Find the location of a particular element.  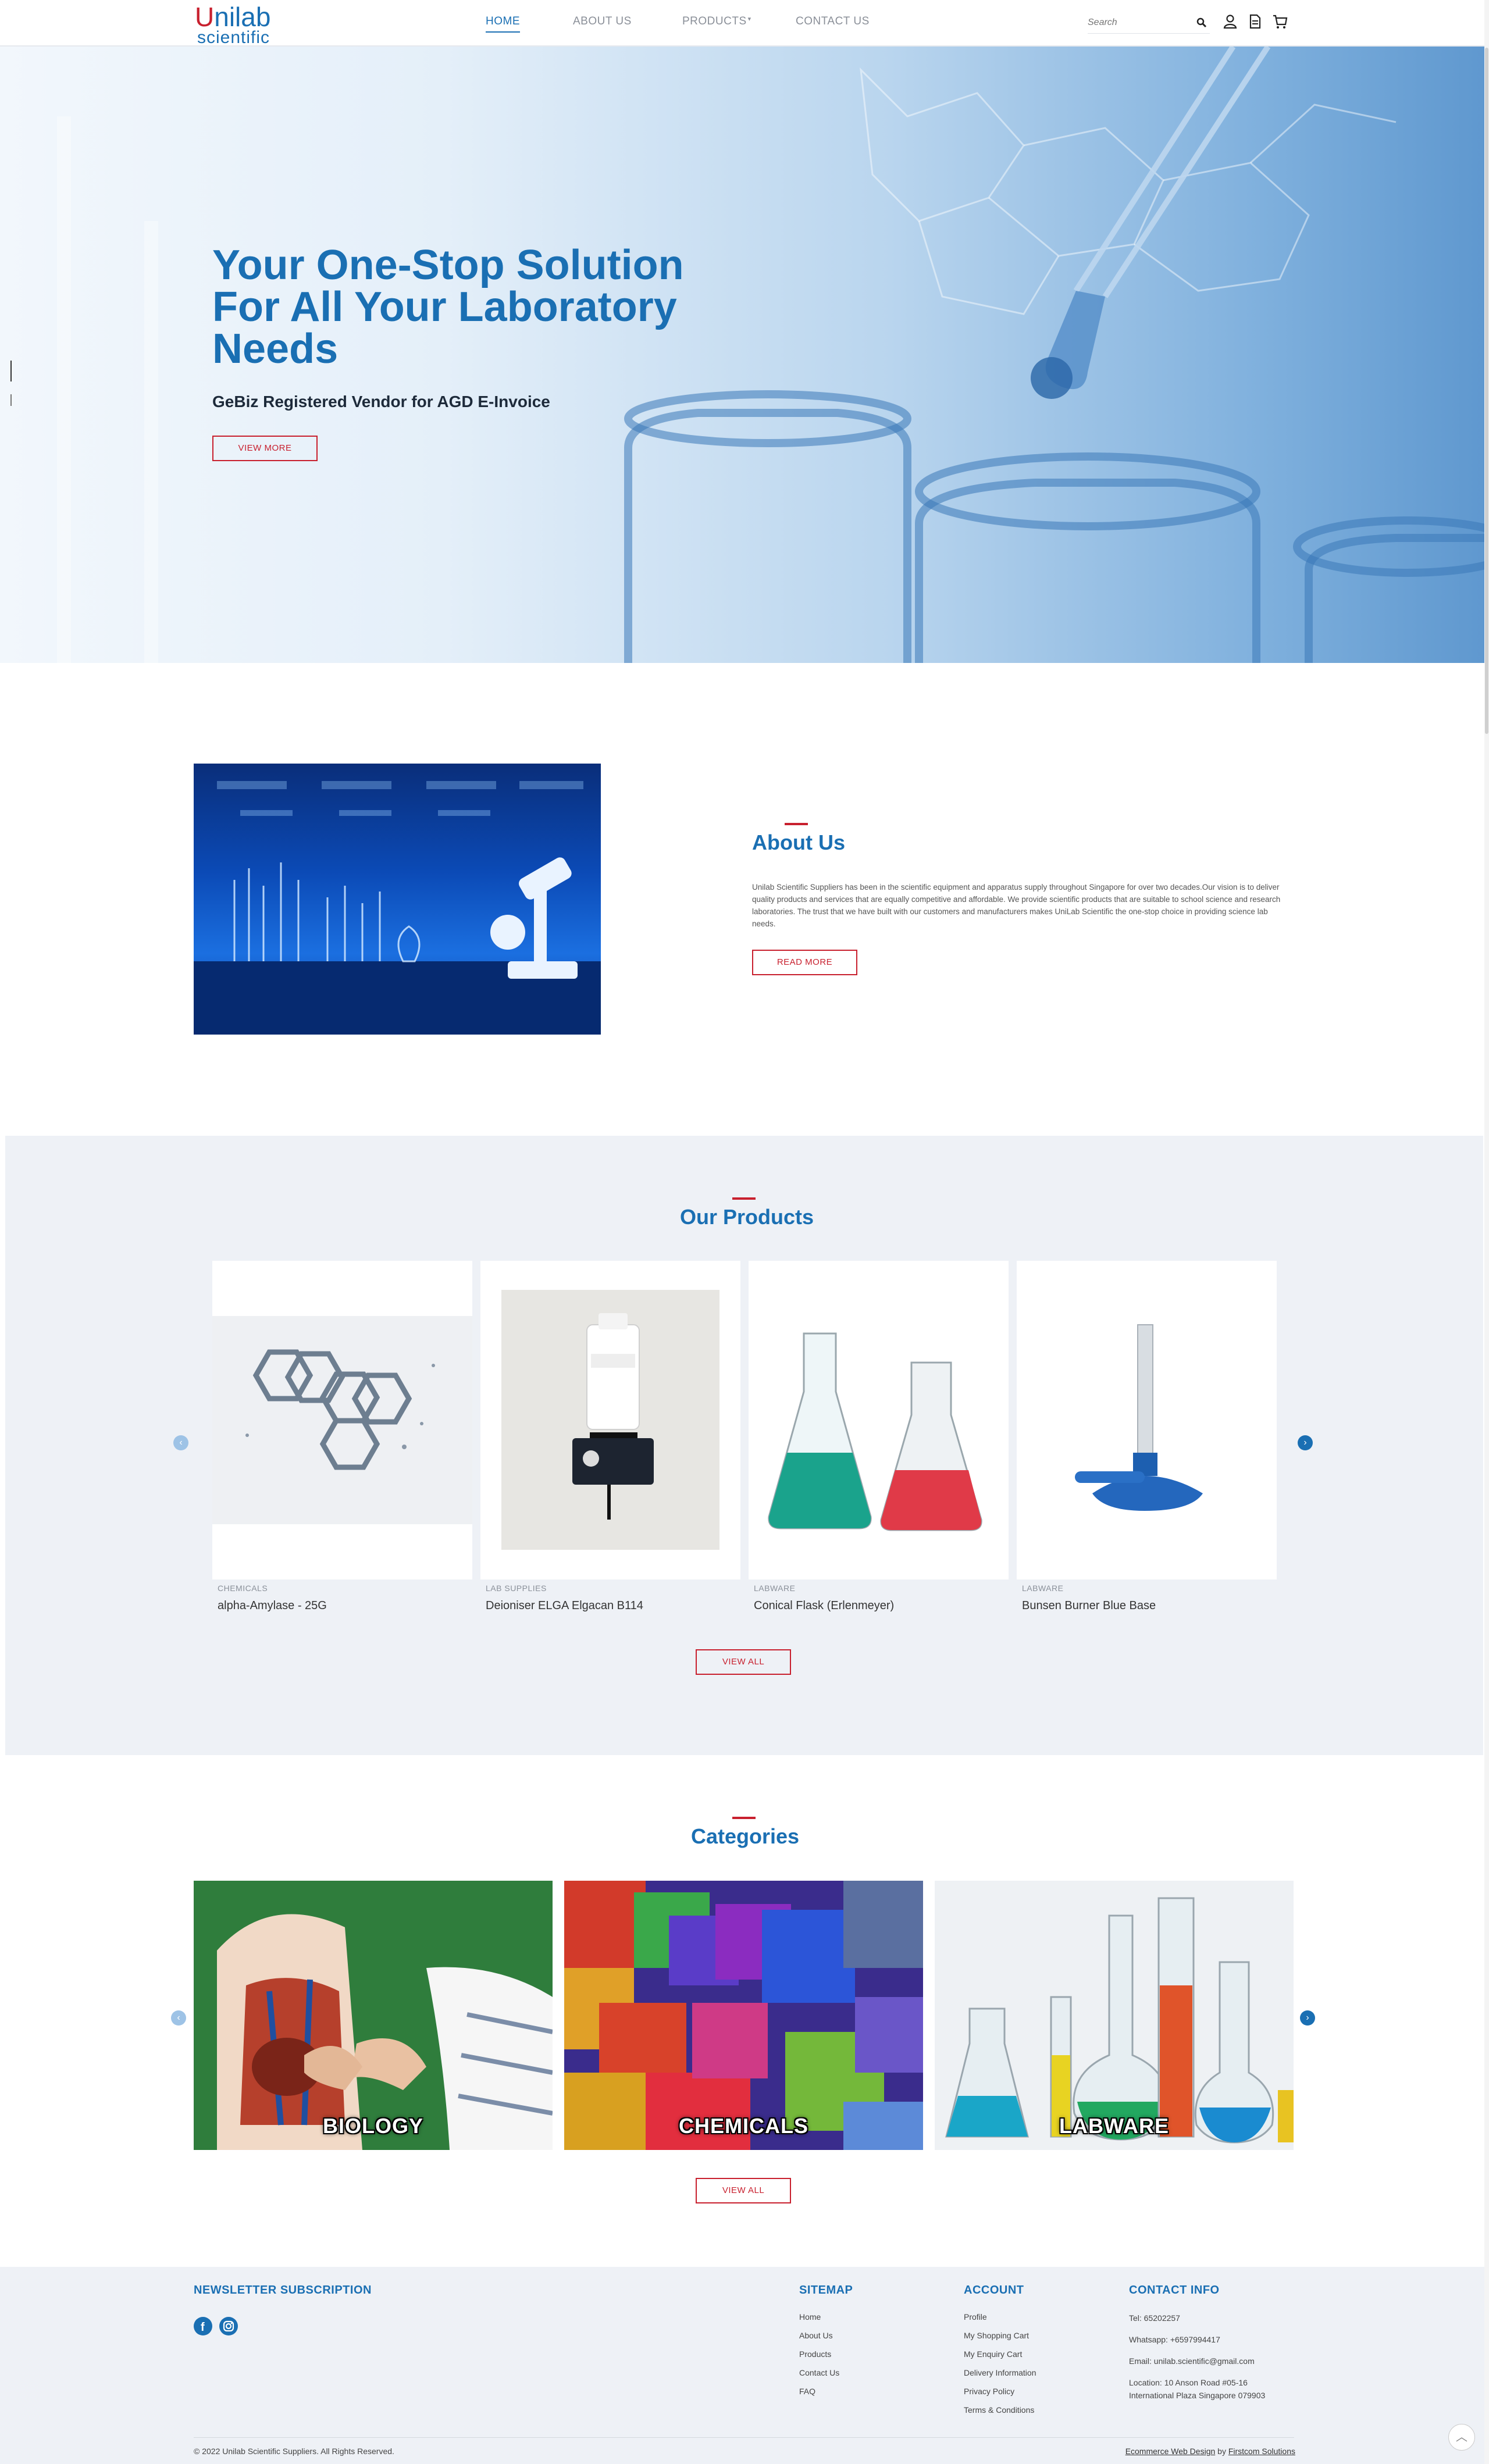

nav-home: HOME is located at coordinates (503, 24).